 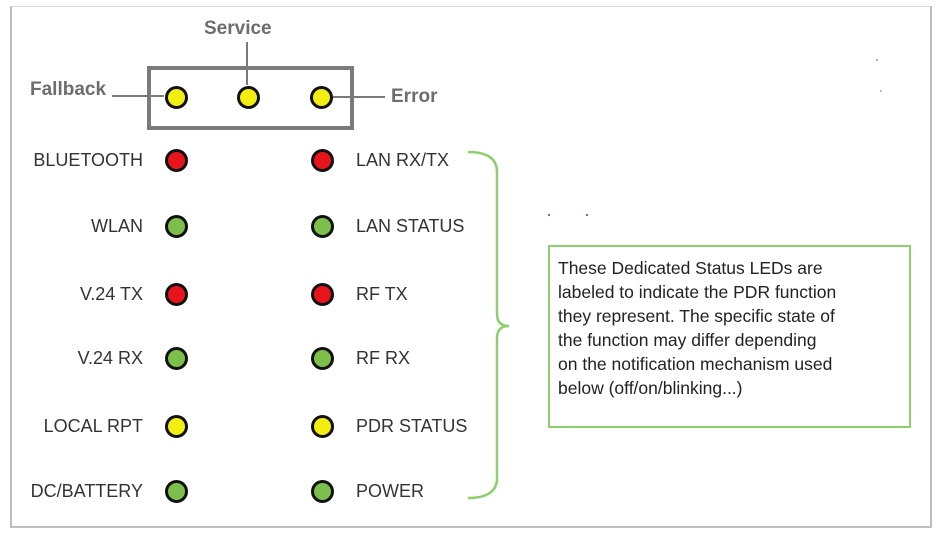 What do you see at coordinates (383, 358) in the screenshot?
I see `status-label-right: RF RX` at bounding box center [383, 358].